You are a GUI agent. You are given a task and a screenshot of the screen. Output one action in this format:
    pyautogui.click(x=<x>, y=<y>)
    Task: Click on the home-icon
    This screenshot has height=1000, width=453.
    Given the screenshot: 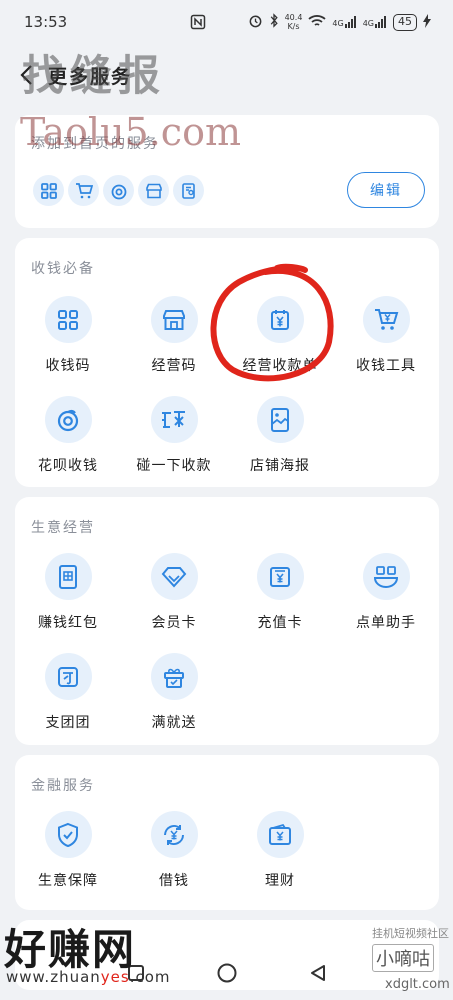 What is the action you would take?
    pyautogui.click(x=227, y=975)
    